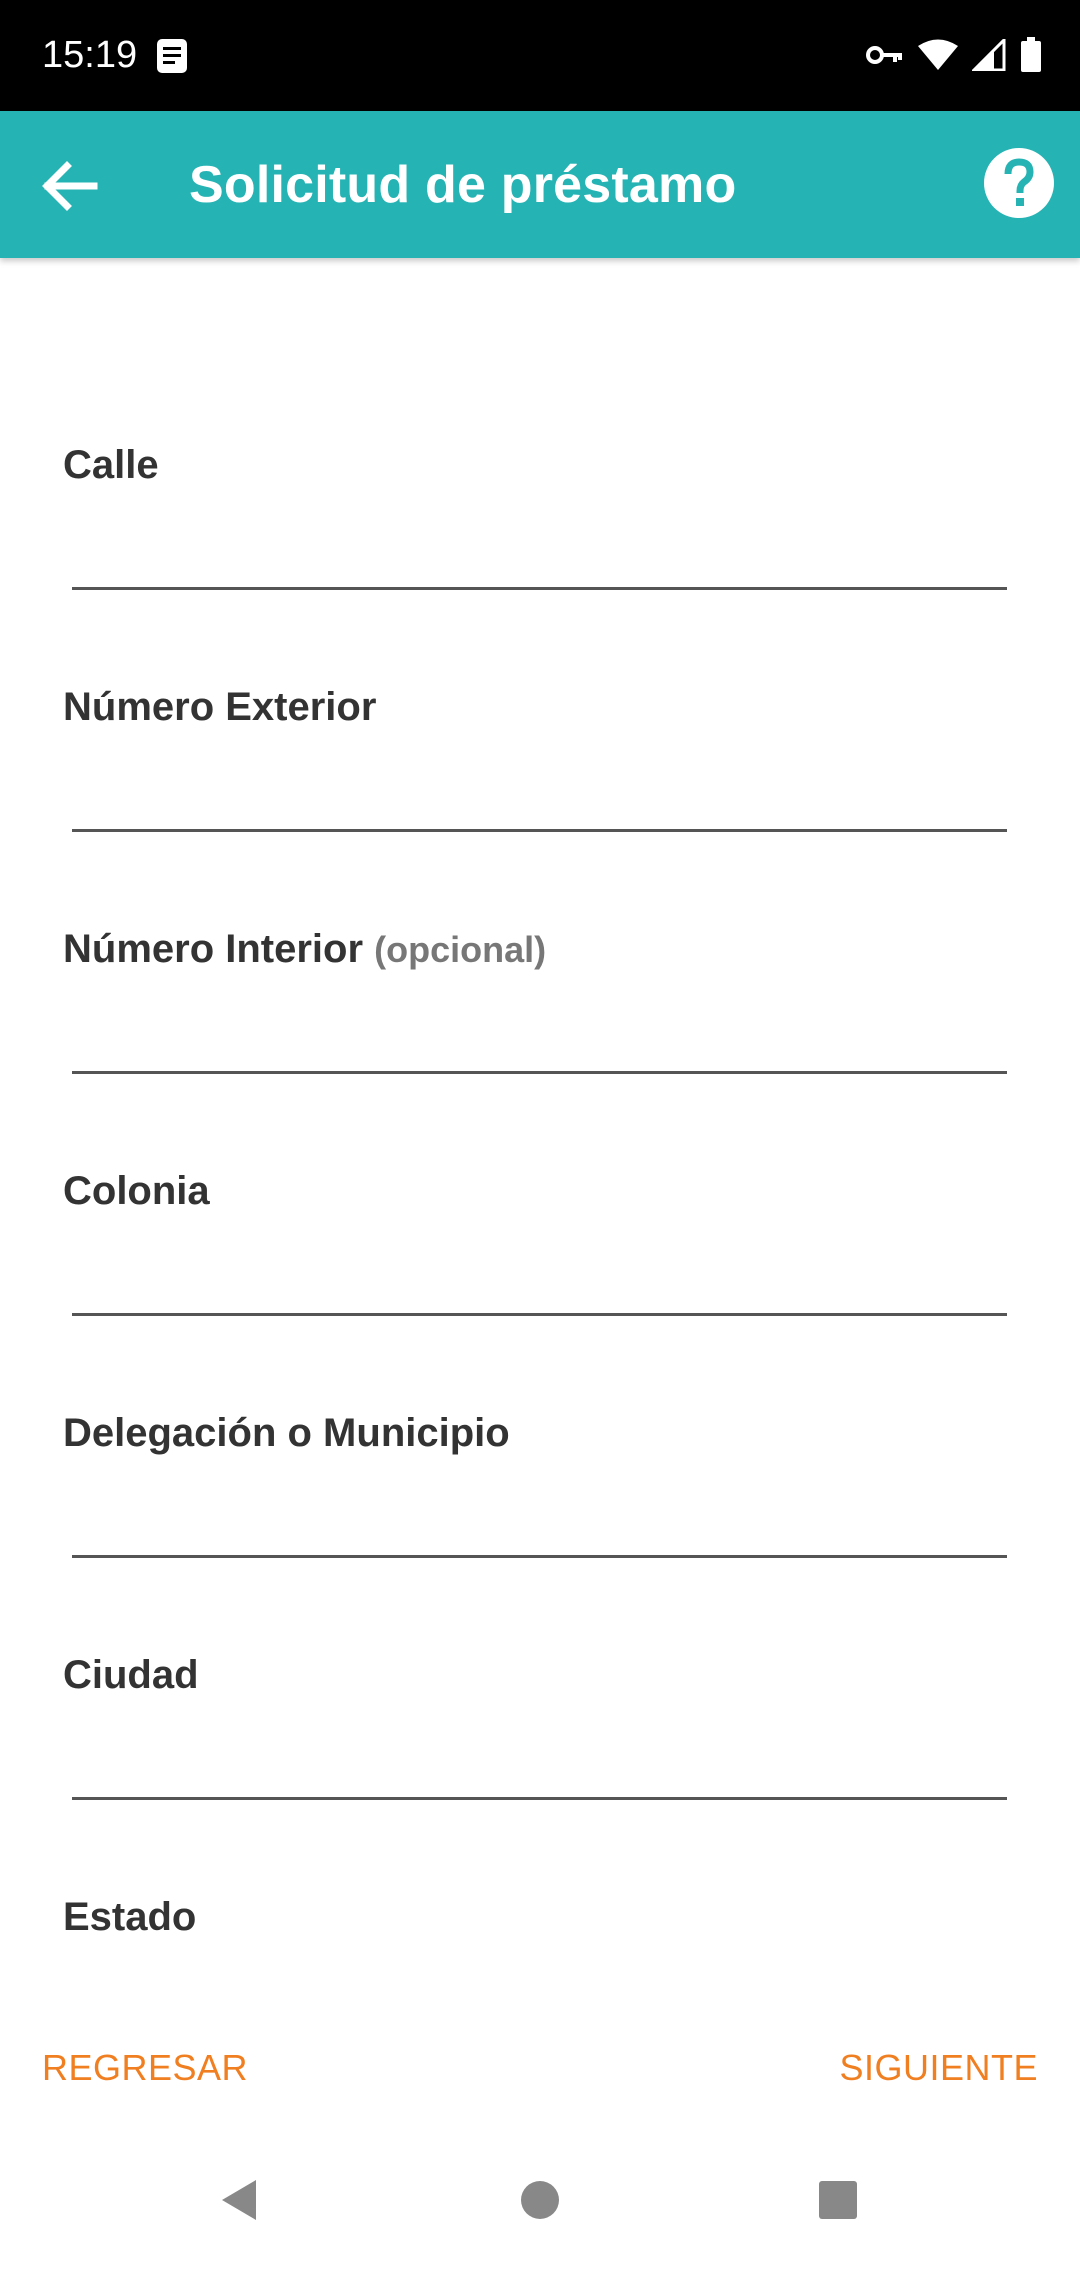 This screenshot has height=2270, width=1080. I want to click on next-button: SIGUIENTE, so click(938, 2068).